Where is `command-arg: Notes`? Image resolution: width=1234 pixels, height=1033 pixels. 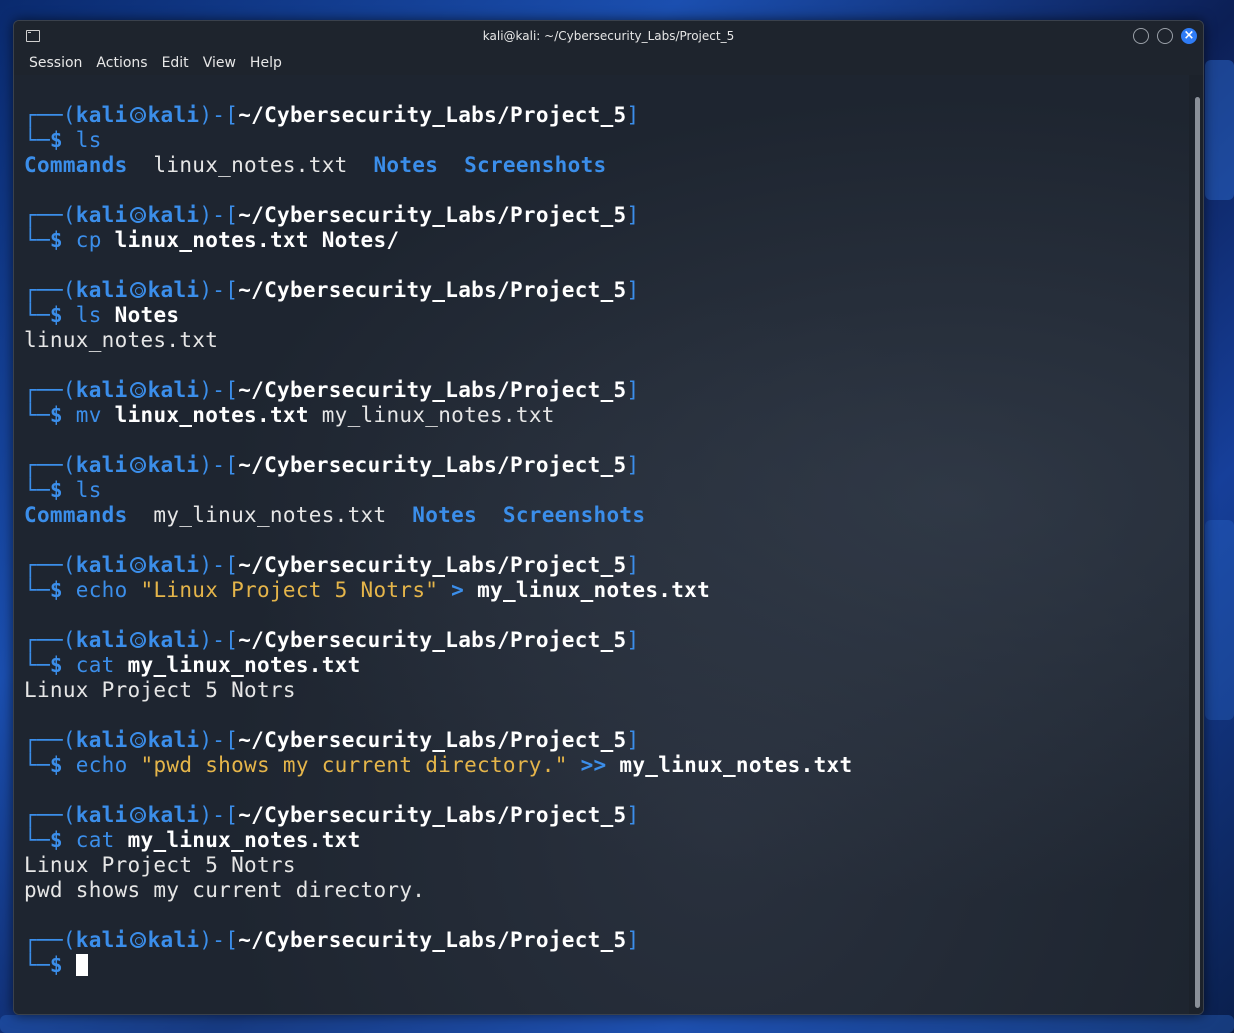 command-arg: Notes is located at coordinates (147, 315).